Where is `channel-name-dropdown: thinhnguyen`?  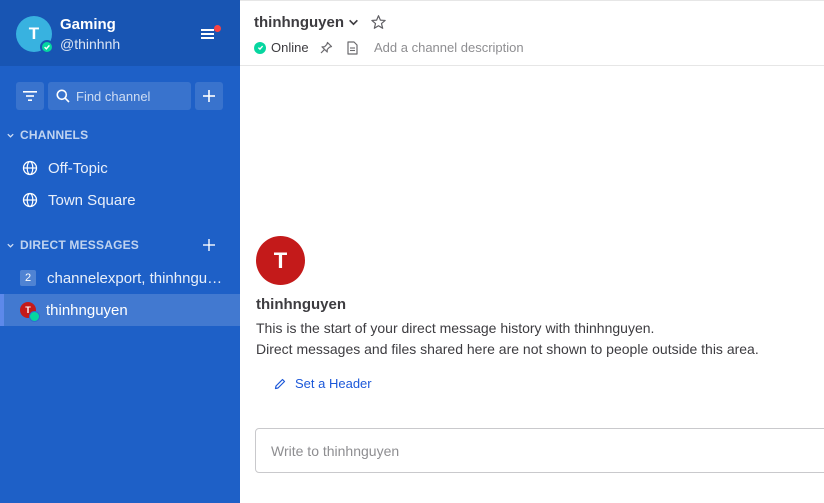 channel-name-dropdown: thinhnguyen is located at coordinates (306, 22).